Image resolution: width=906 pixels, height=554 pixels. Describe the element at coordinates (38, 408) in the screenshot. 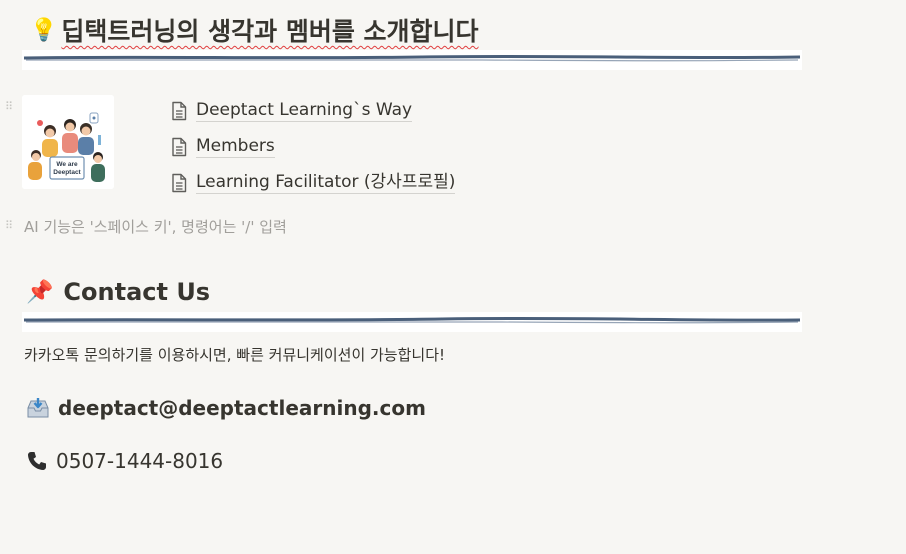

I see `inbox-tray-icon` at that location.